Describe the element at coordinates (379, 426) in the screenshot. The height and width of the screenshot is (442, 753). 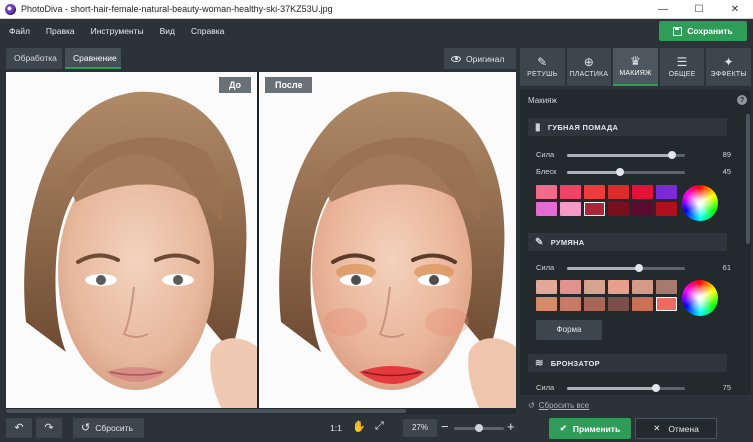
I see `fit-screen-icon: ⤢` at that location.